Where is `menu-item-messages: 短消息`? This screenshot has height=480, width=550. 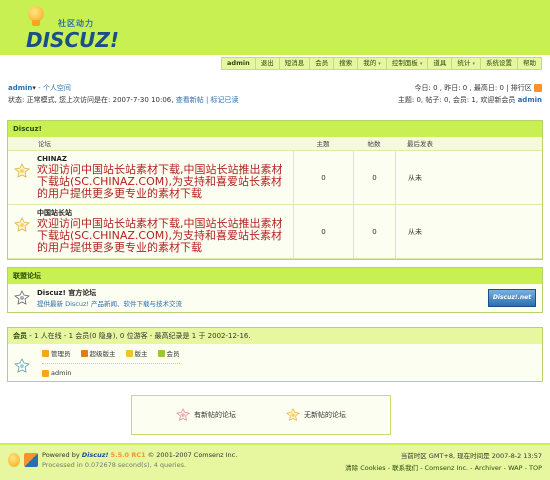
menu-item-messages: 短消息 is located at coordinates (294, 63).